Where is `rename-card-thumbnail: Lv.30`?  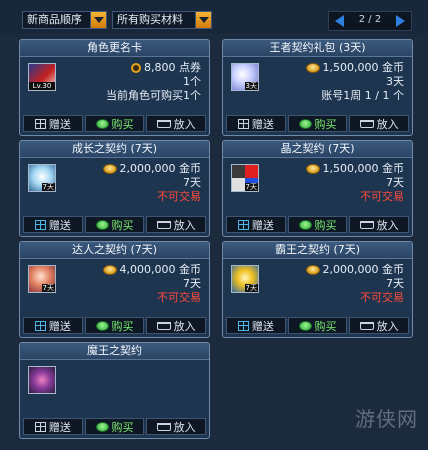 rename-card-thumbnail: Lv.30 is located at coordinates (42, 77).